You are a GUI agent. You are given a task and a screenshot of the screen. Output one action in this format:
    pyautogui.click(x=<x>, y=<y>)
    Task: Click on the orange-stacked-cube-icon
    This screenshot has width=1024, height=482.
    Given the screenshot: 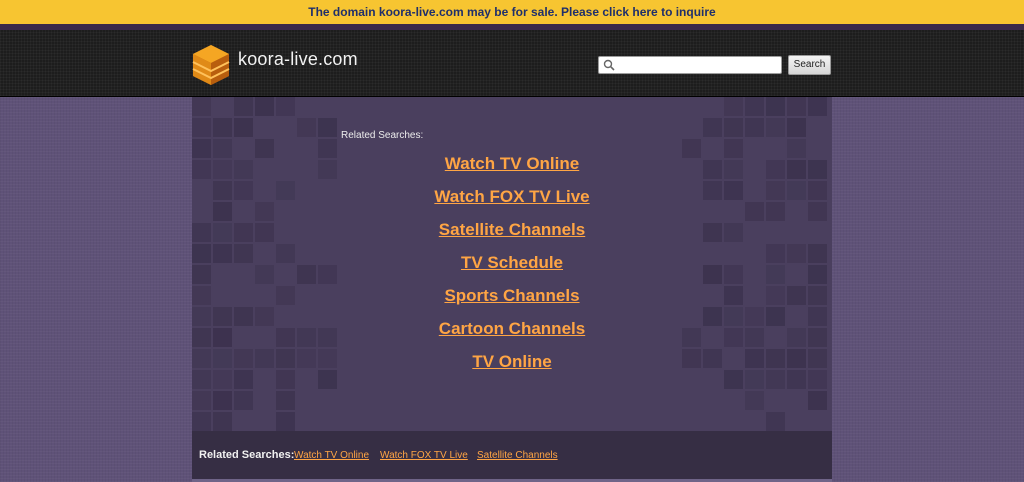 What is the action you would take?
    pyautogui.click(x=211, y=65)
    